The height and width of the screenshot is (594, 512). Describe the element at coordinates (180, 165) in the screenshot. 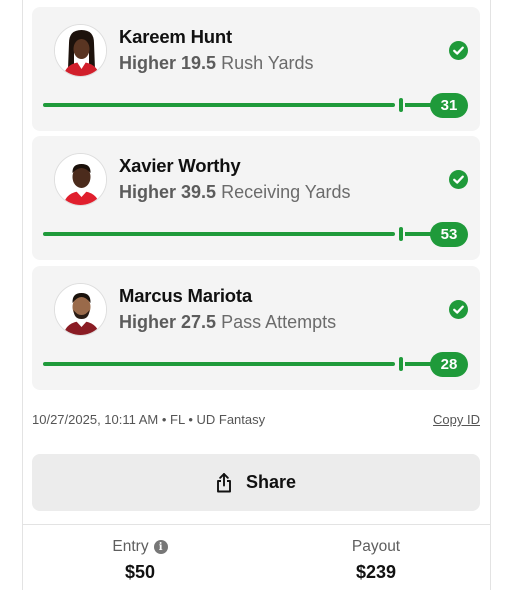

I see `player-name: Xavier Worthy` at that location.